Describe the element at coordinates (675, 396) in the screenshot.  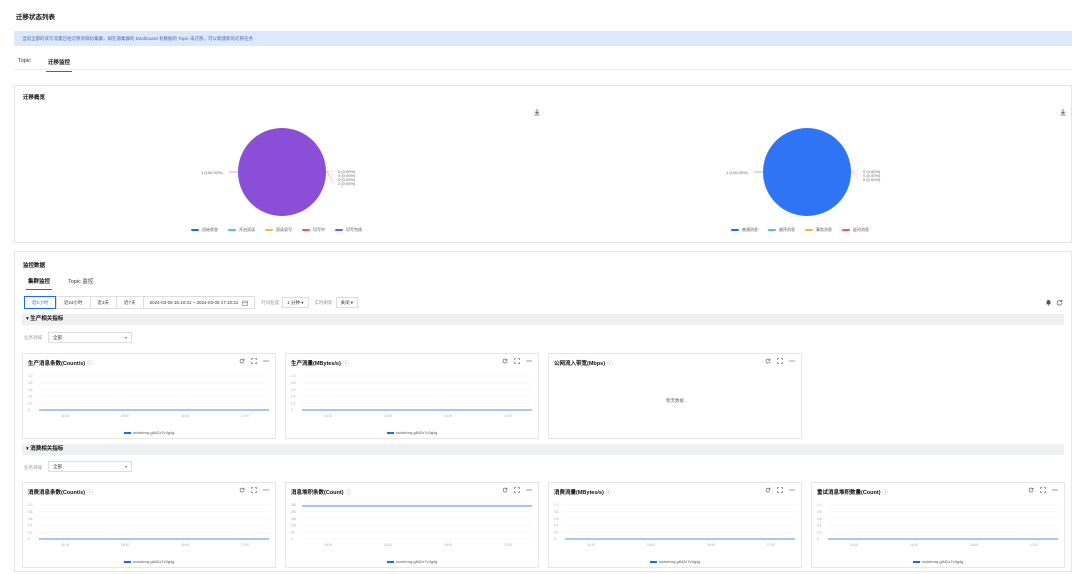
I see `metric-chart-card: 公网流入带宽(Mbps) ⓘ 暂无数据` at that location.